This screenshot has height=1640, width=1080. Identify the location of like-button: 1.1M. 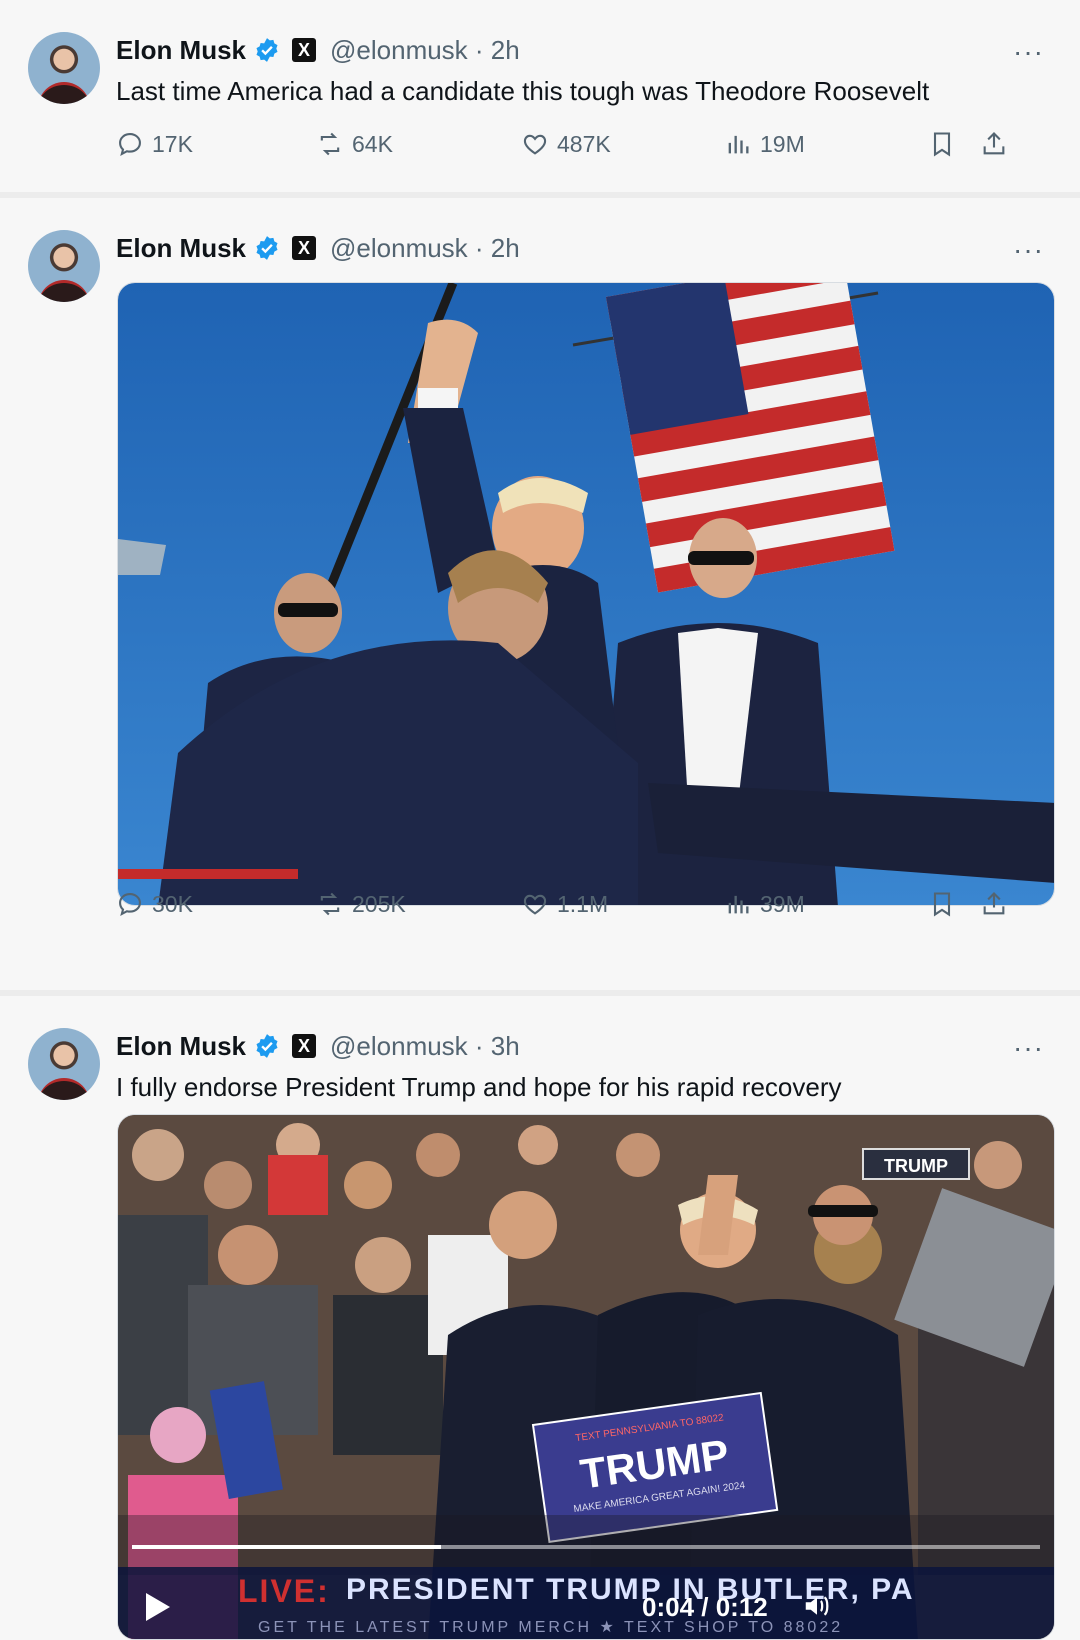
(564, 904).